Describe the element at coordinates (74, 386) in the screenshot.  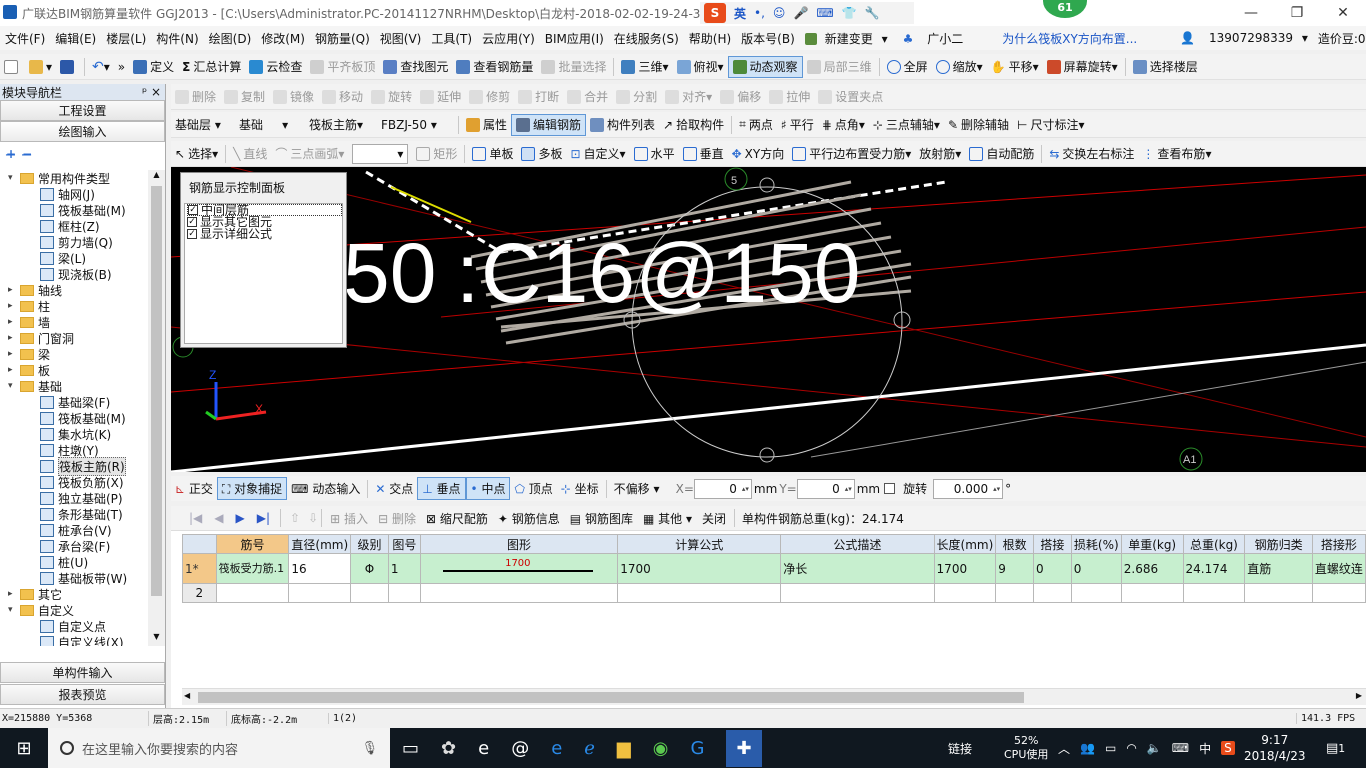
I see `tree-item: ▾ 基础` at that location.